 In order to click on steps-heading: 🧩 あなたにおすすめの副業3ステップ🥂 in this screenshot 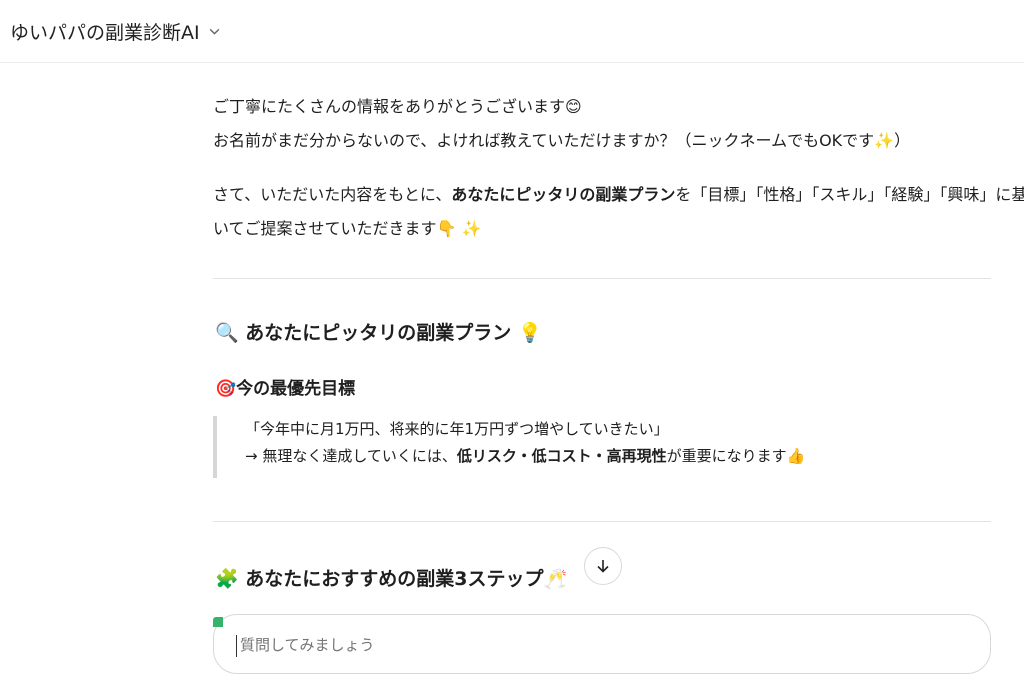, I will do `click(391, 579)`.